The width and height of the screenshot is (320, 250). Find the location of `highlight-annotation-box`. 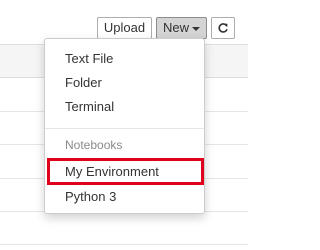

highlight-annotation-box is located at coordinates (125, 171).